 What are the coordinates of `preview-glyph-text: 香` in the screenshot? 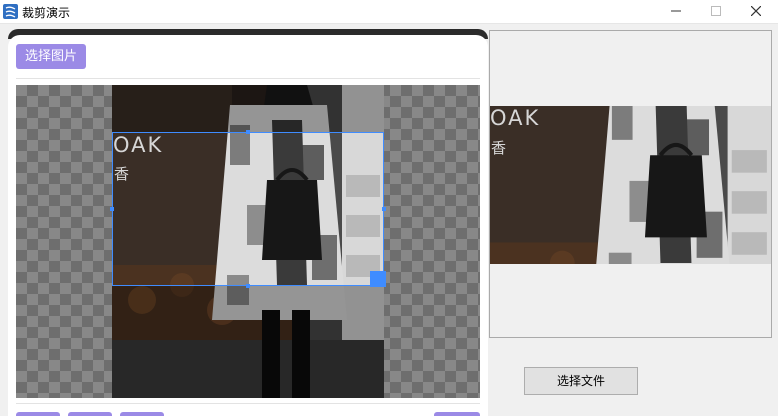 It's located at (499, 148).